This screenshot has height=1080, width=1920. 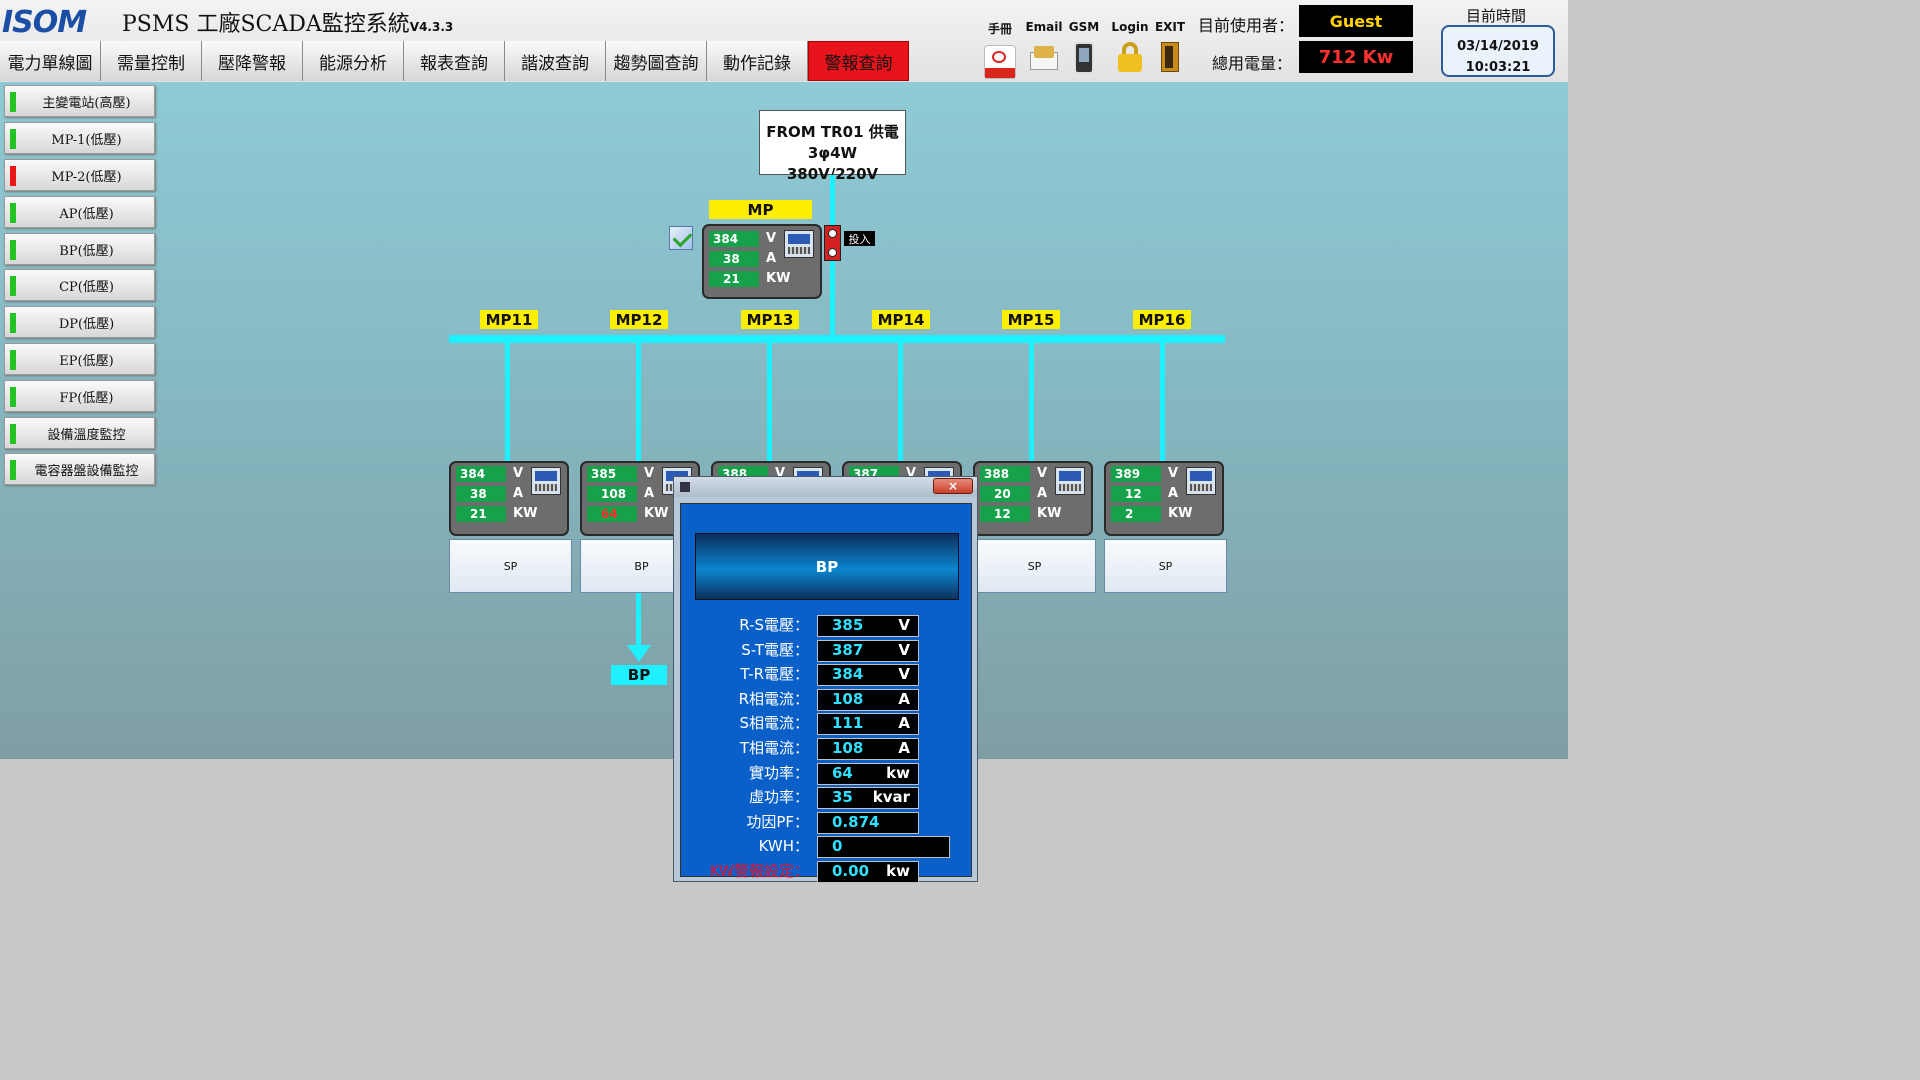 I want to click on nav-trend-query: 趨勢圖查詢, so click(x=656, y=61).